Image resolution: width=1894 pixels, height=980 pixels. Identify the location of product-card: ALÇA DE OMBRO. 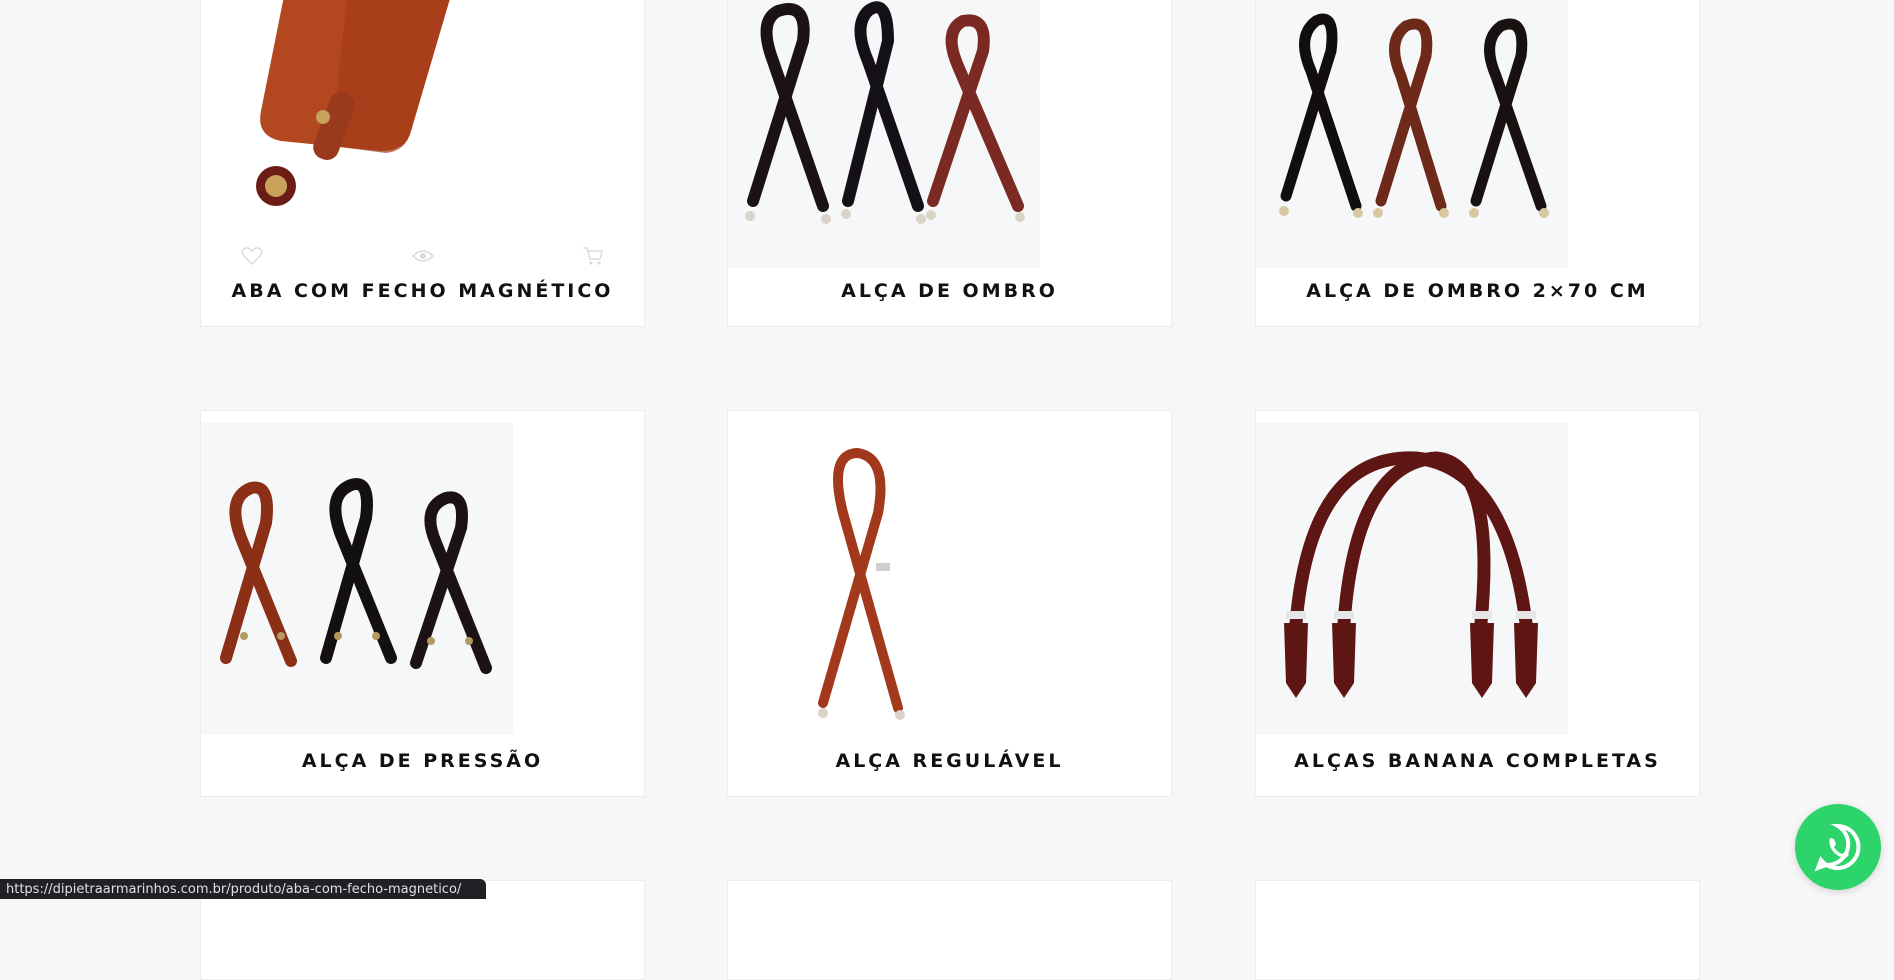
(949, 163).